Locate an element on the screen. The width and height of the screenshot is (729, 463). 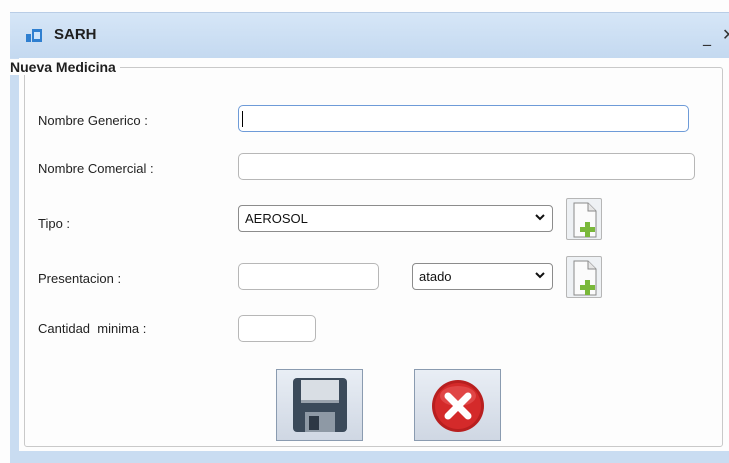
presentacion-input is located at coordinates (308, 276).